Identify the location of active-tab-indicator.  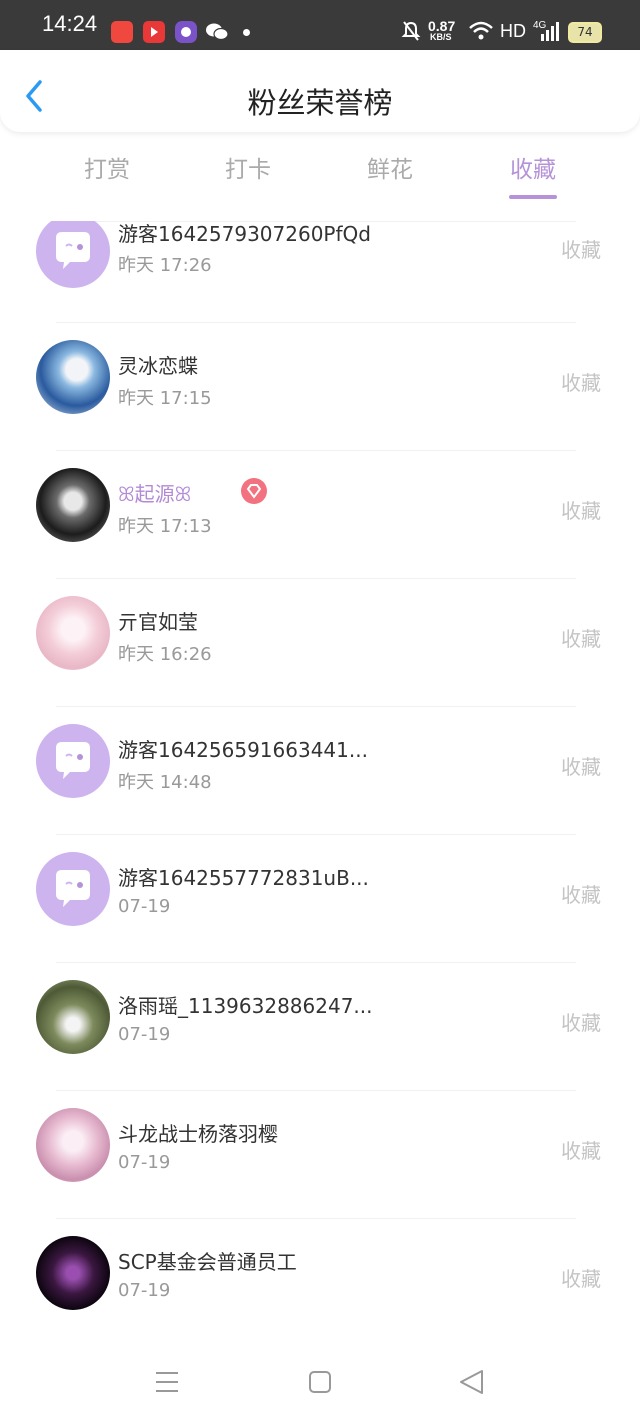
(533, 197).